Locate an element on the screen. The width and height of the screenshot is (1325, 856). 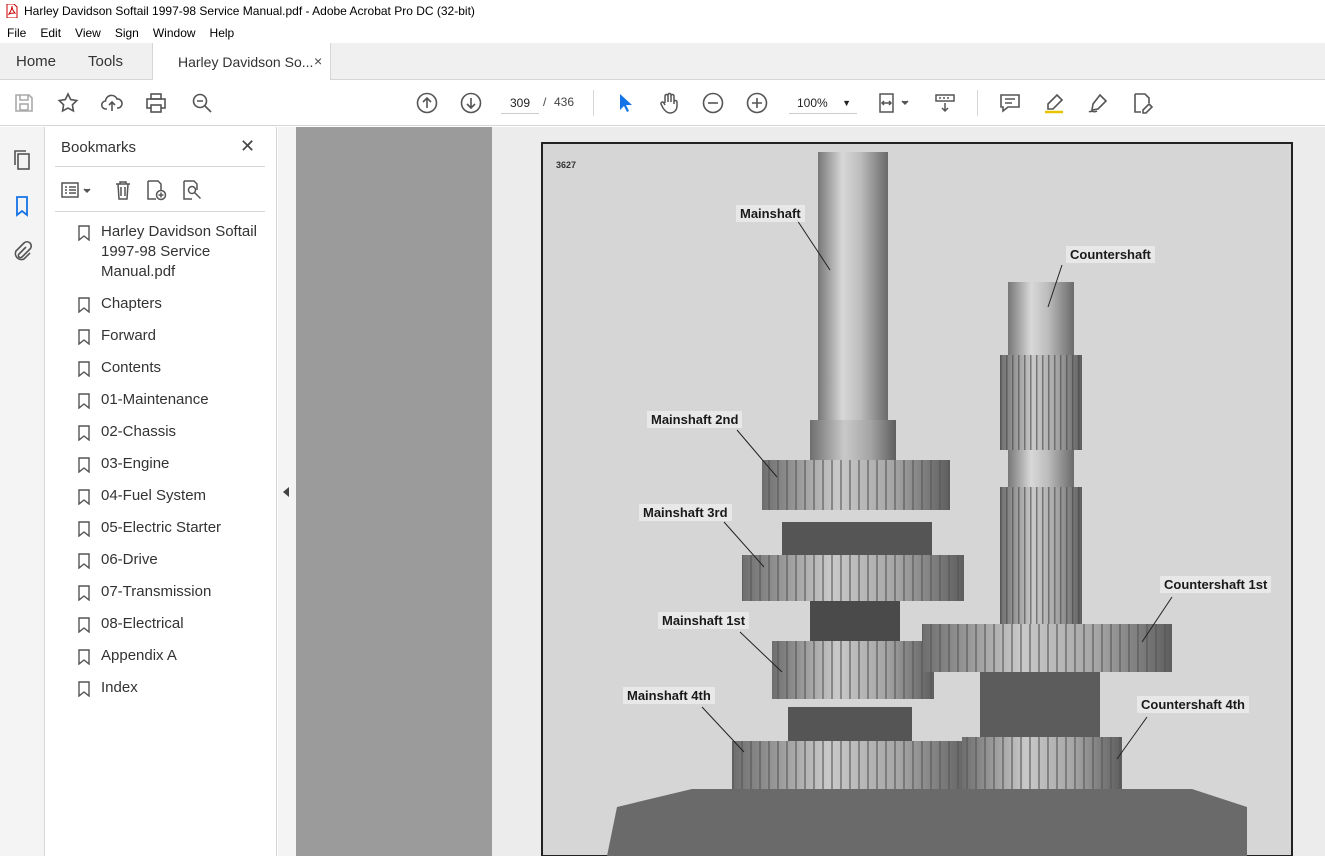
panel-splitter is located at coordinates (287, 491).